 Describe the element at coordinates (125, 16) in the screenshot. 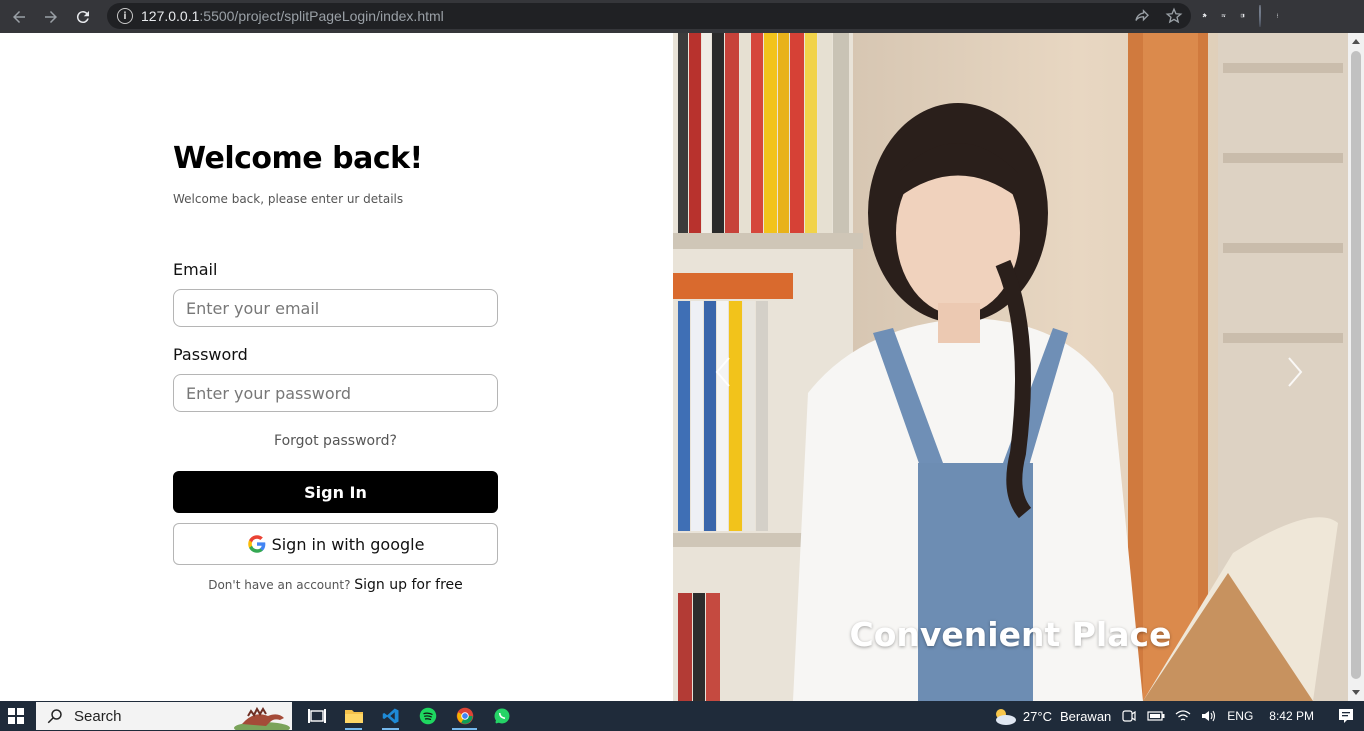

I see `site-info-icon: i` at that location.